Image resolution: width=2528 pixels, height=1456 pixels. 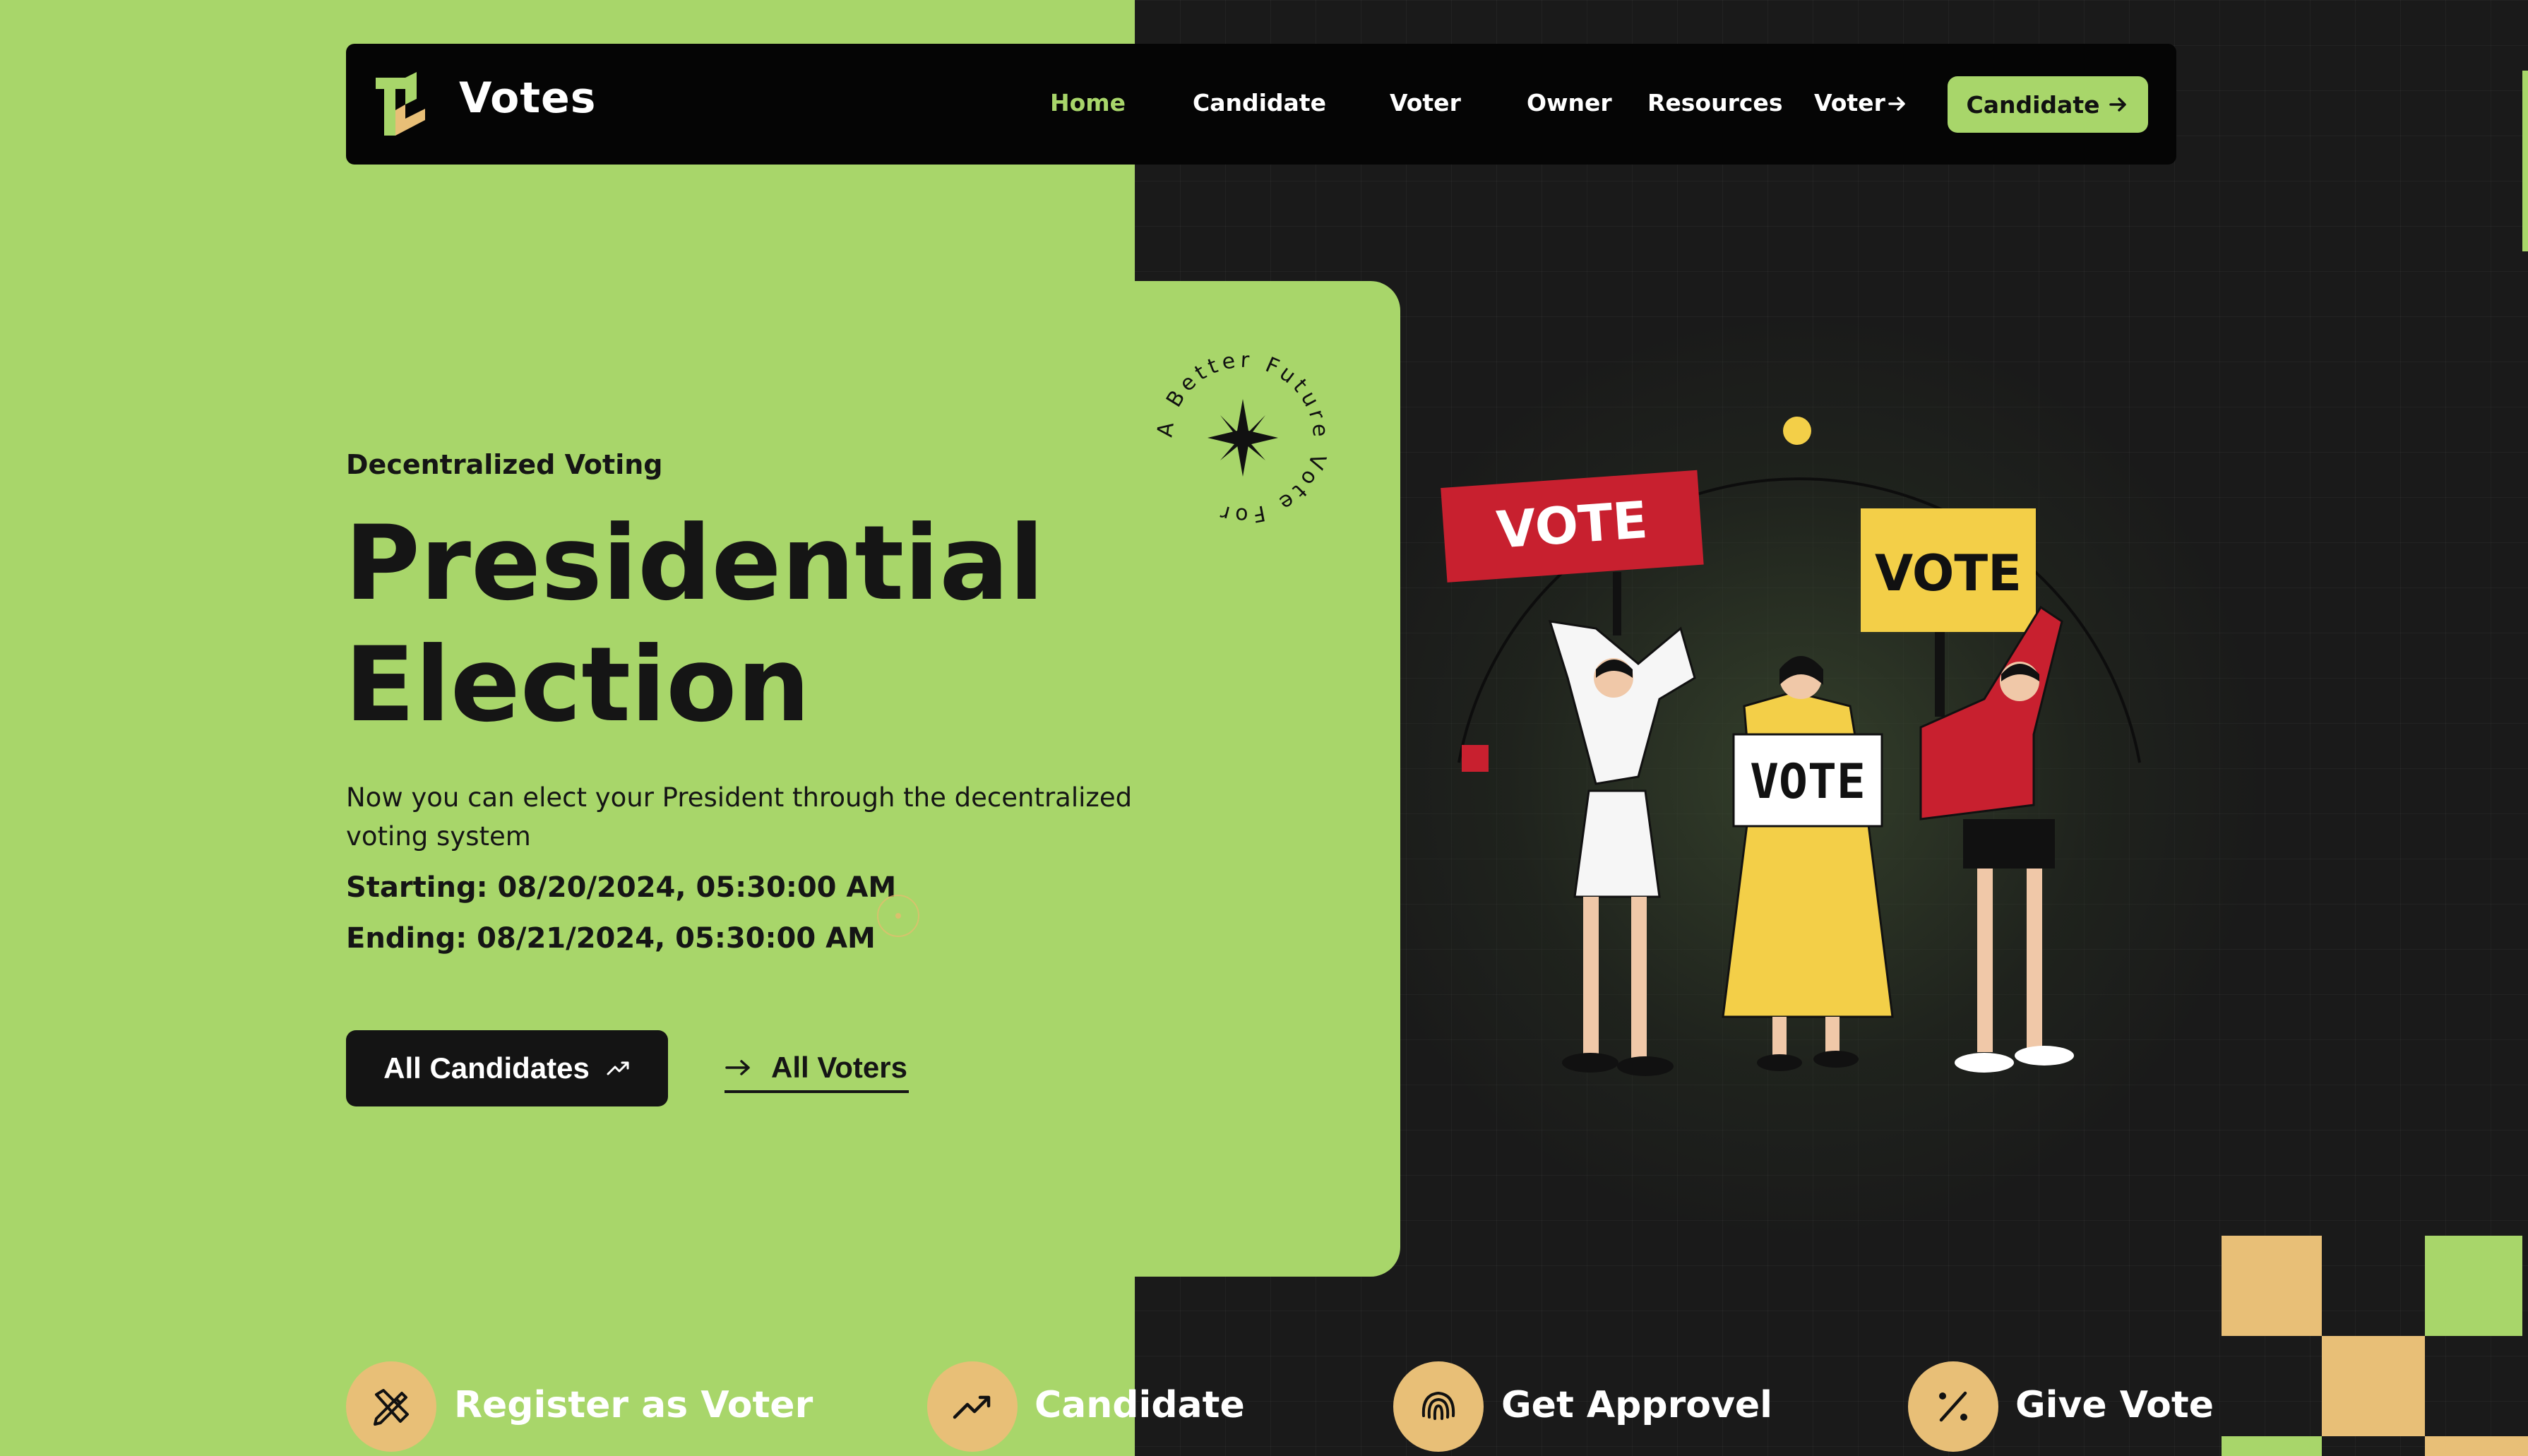 I want to click on feature-candidate-icon-circle, so click(x=972, y=1406).